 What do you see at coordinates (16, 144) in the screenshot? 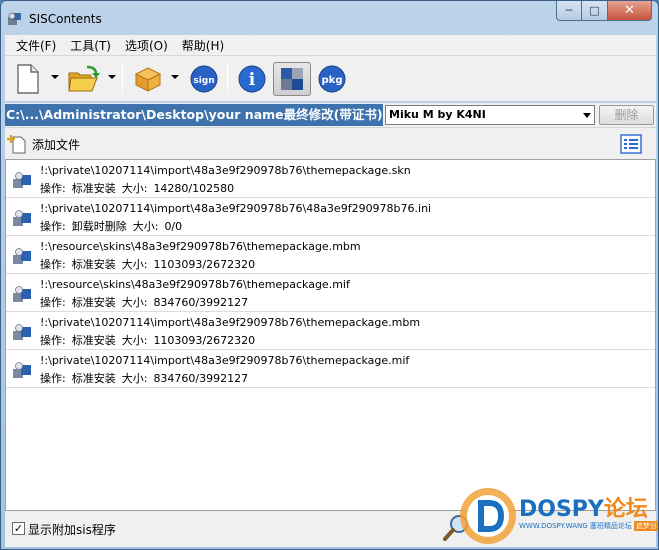
I see `add-file-icon` at bounding box center [16, 144].